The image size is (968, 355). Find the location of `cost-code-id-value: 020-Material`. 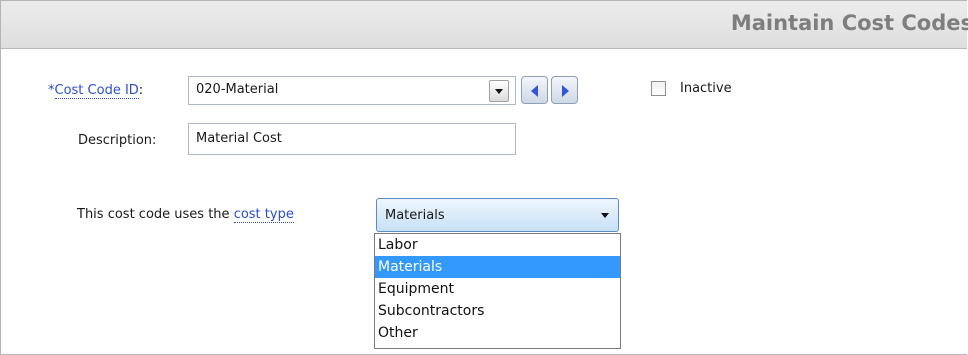

cost-code-id-value: 020-Material is located at coordinates (237, 89).